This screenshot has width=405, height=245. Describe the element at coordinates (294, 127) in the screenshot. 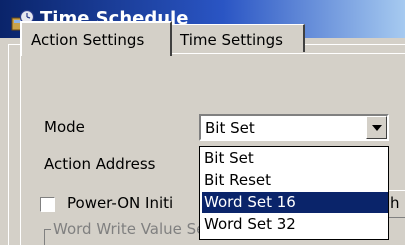

I see `mode-select: Bit Set` at that location.